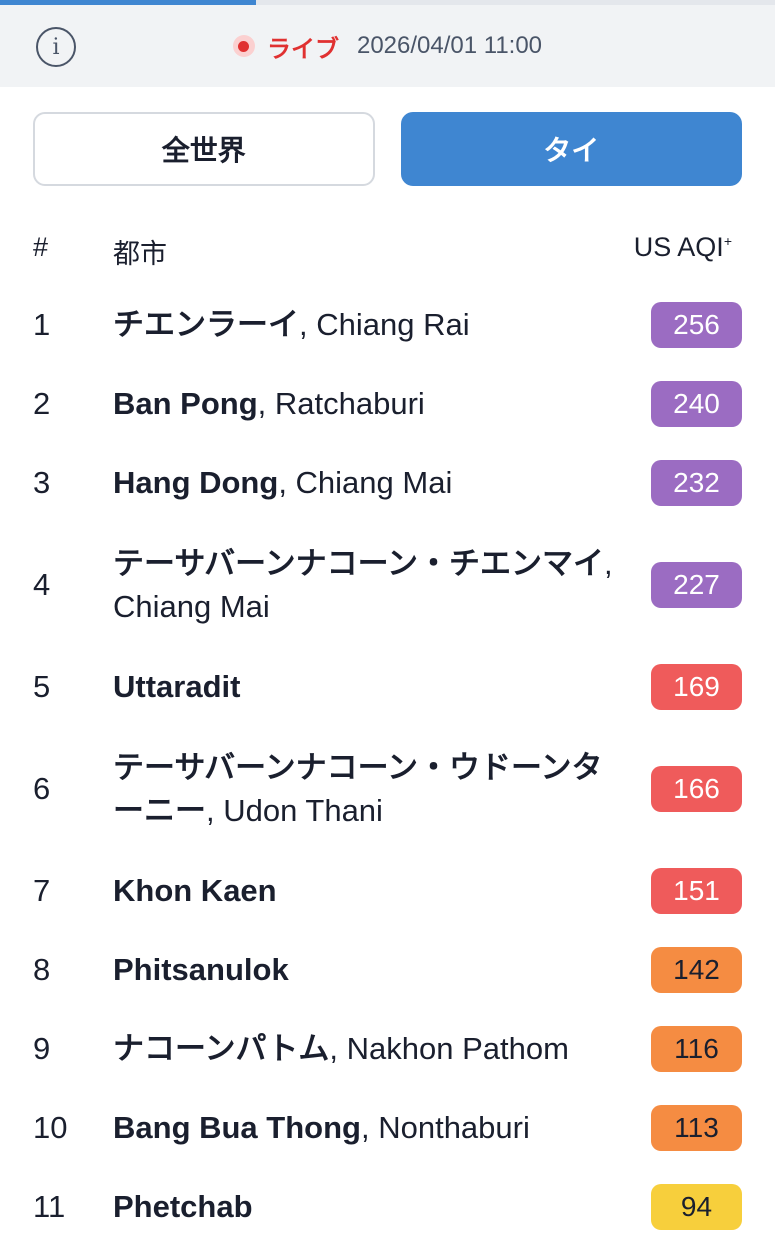 Image resolution: width=775 pixels, height=1246 pixels. What do you see at coordinates (42, 1048) in the screenshot?
I see `row-rank: 9` at bounding box center [42, 1048].